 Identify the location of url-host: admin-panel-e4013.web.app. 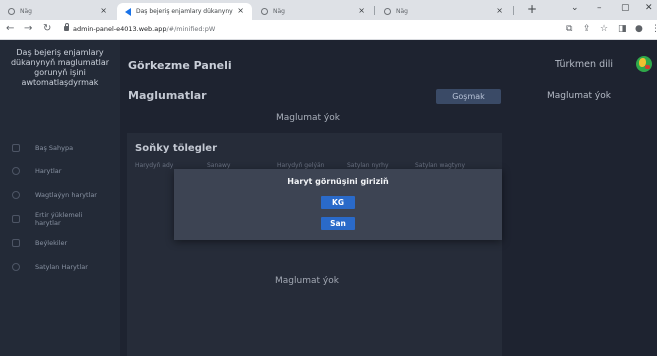
(120, 29).